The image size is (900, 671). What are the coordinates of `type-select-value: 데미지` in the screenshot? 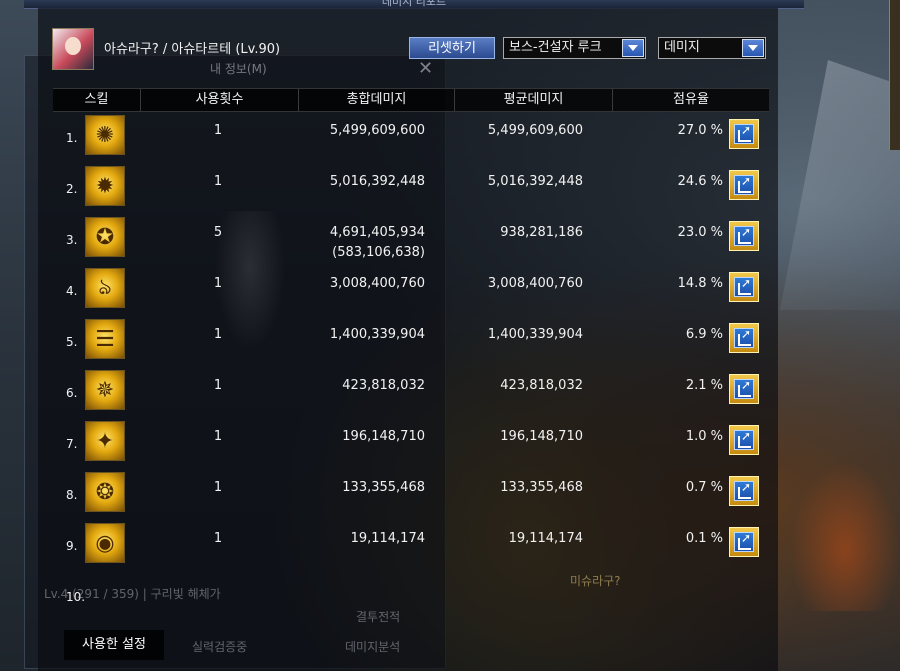 It's located at (682, 47).